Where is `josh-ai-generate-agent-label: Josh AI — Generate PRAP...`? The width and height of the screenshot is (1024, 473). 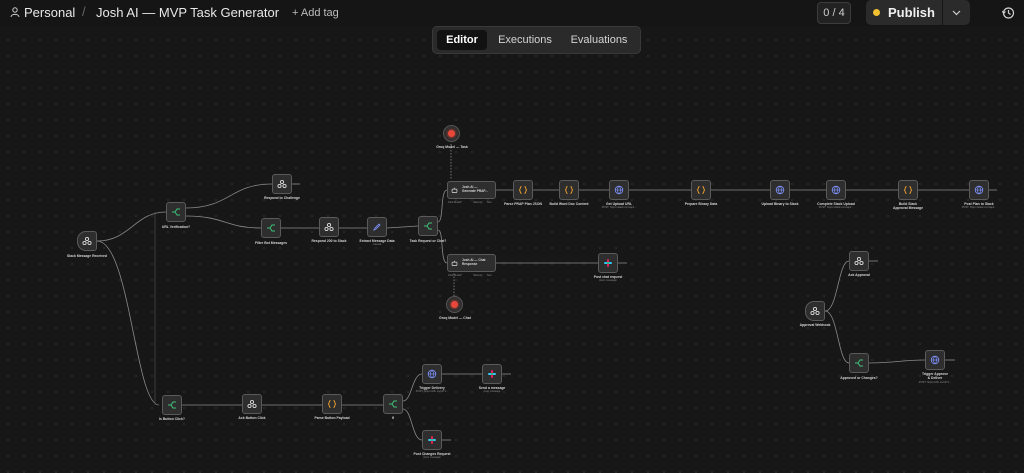 josh-ai-generate-agent-label: Josh AI — Generate PRAP... is located at coordinates (475, 189).